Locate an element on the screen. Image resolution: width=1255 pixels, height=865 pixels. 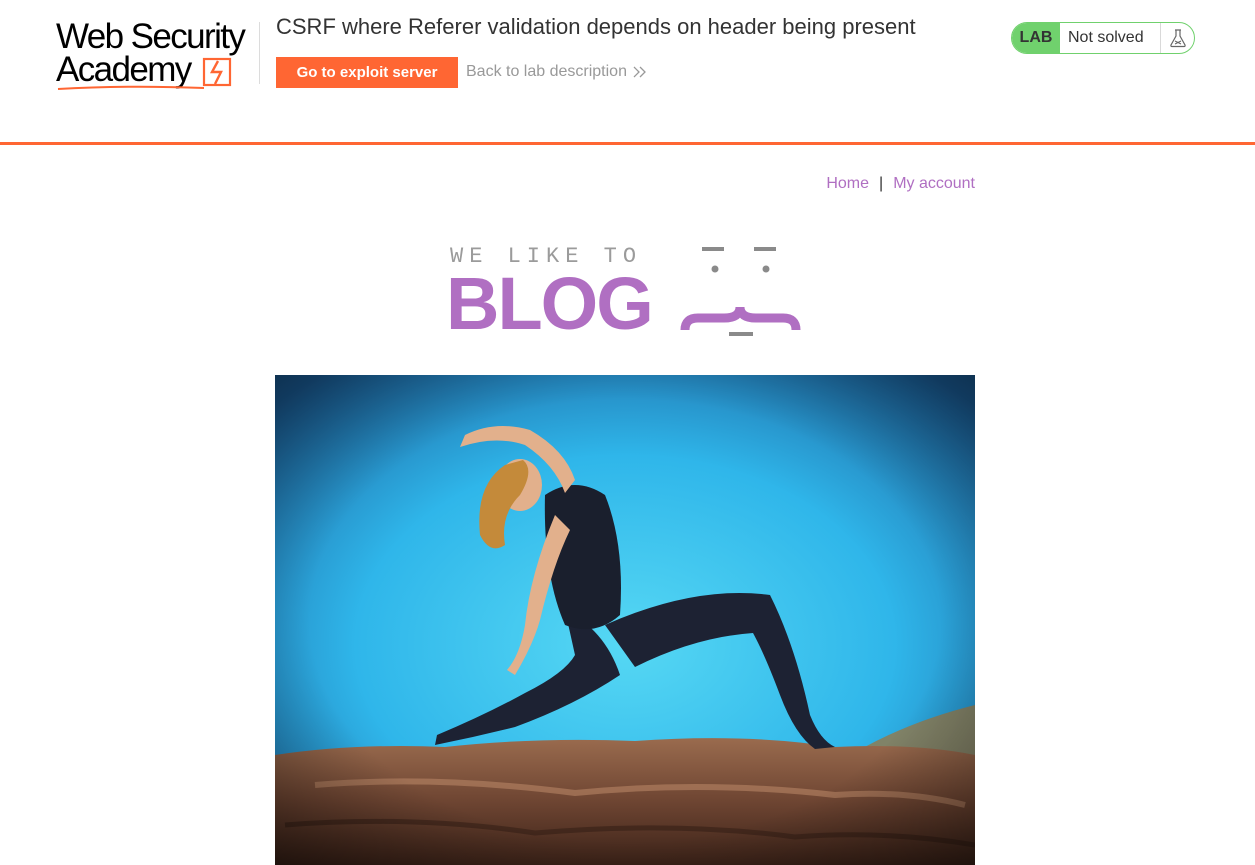
back-link-label: Back to lab description is located at coordinates (546, 71).